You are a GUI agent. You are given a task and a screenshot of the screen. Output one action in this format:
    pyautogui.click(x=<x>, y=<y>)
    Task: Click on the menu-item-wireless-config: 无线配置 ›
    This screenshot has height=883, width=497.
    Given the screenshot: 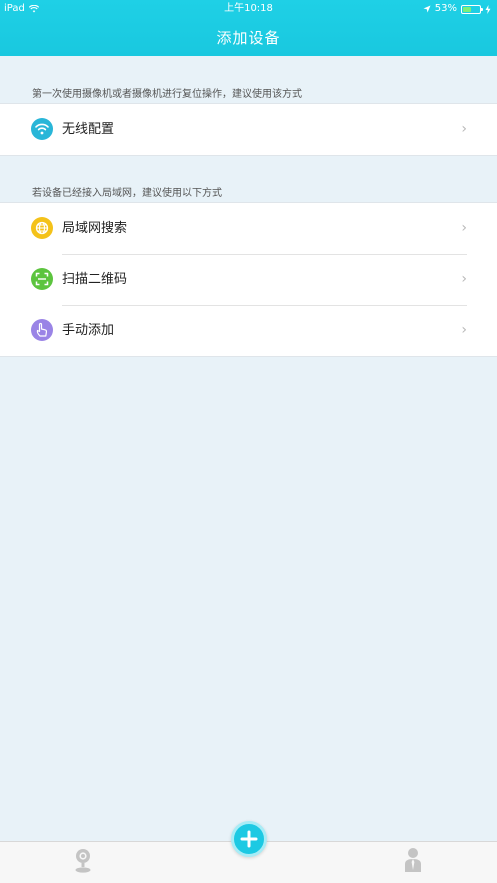 What is the action you would take?
    pyautogui.click(x=248, y=129)
    